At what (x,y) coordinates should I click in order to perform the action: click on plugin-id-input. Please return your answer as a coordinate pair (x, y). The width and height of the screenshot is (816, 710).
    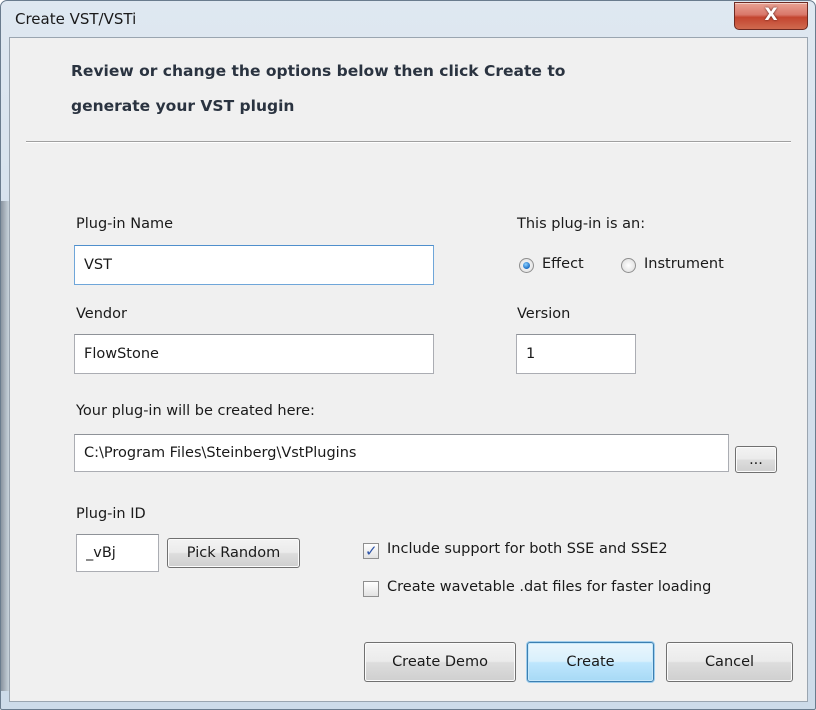
    Looking at the image, I should click on (117, 553).